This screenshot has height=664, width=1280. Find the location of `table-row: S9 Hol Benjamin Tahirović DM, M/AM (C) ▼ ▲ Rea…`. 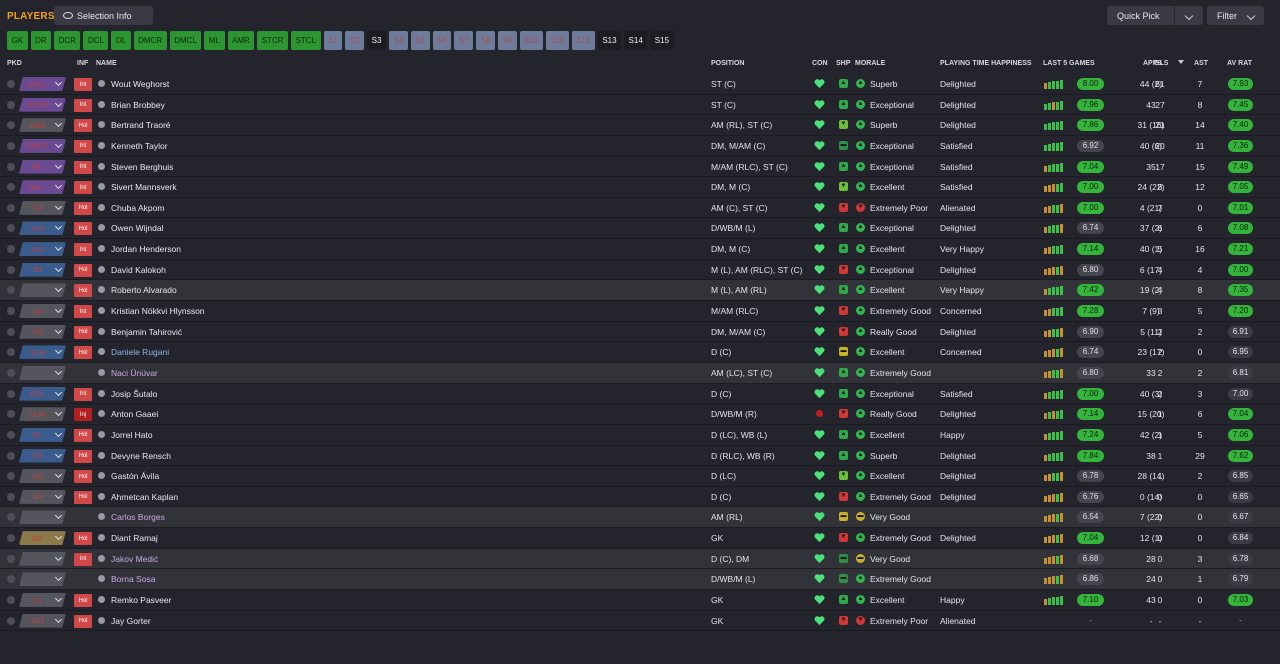

table-row: S9 Hol Benjamin Tahirović DM, M/AM (C) ▼ ▲ Rea… is located at coordinates (640, 332).